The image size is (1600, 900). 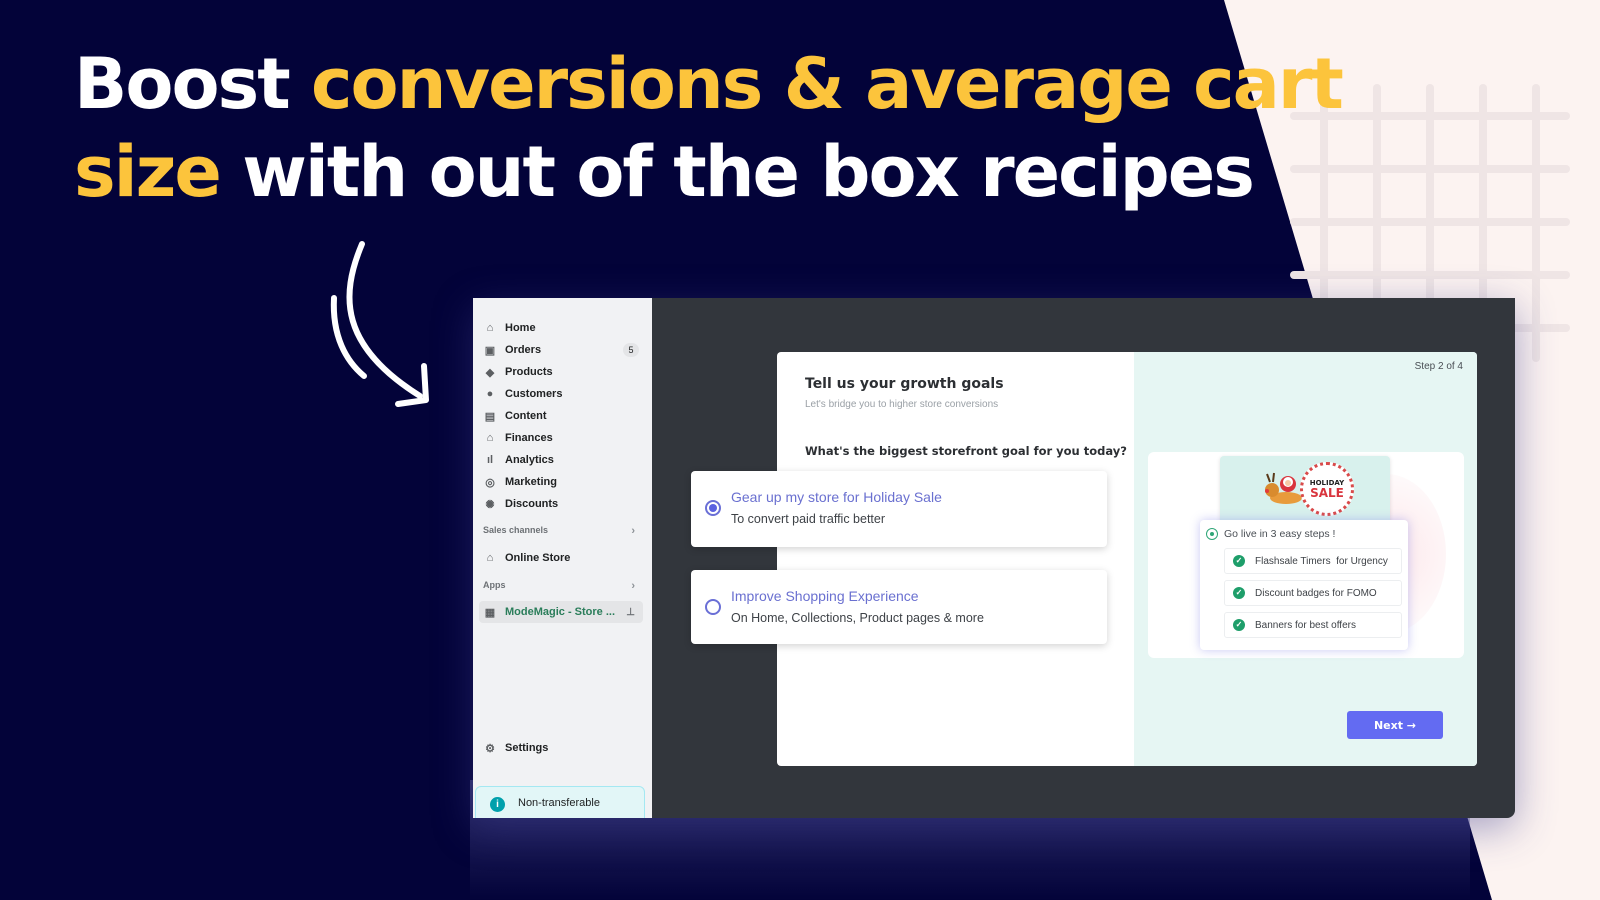 I want to click on sales-channels-header: Sales channels ›, so click(x=559, y=531).